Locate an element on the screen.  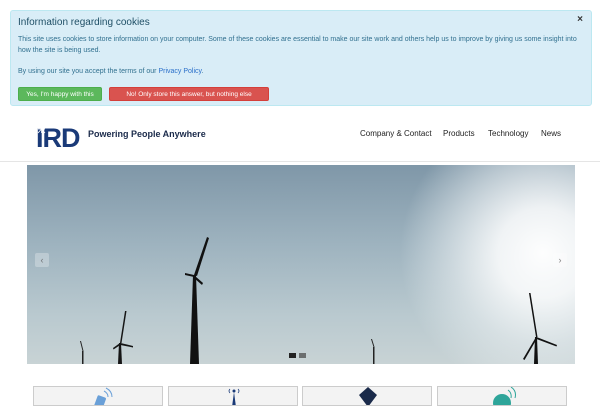
nav-company-contact: Company & Contact is located at coordinates (396, 133).